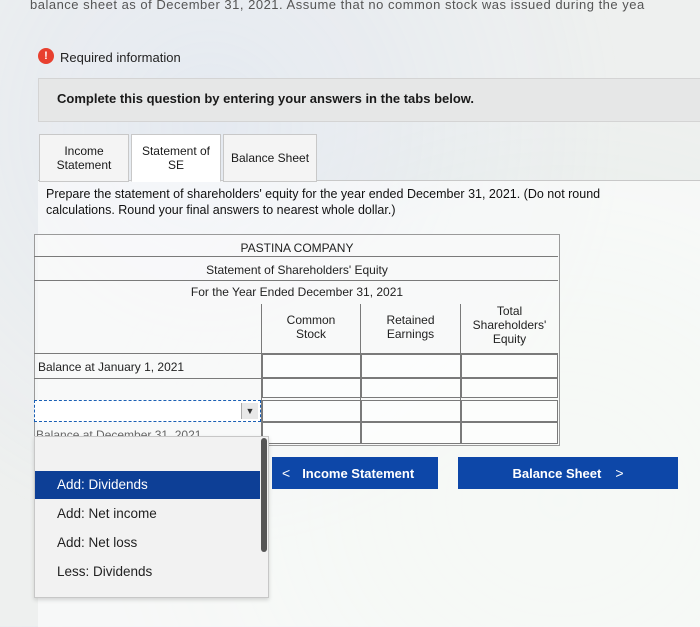 The width and height of the screenshot is (700, 627). Describe the element at coordinates (297, 270) in the screenshot. I see `statement-title: Statement of Shareholders' Equity` at that location.